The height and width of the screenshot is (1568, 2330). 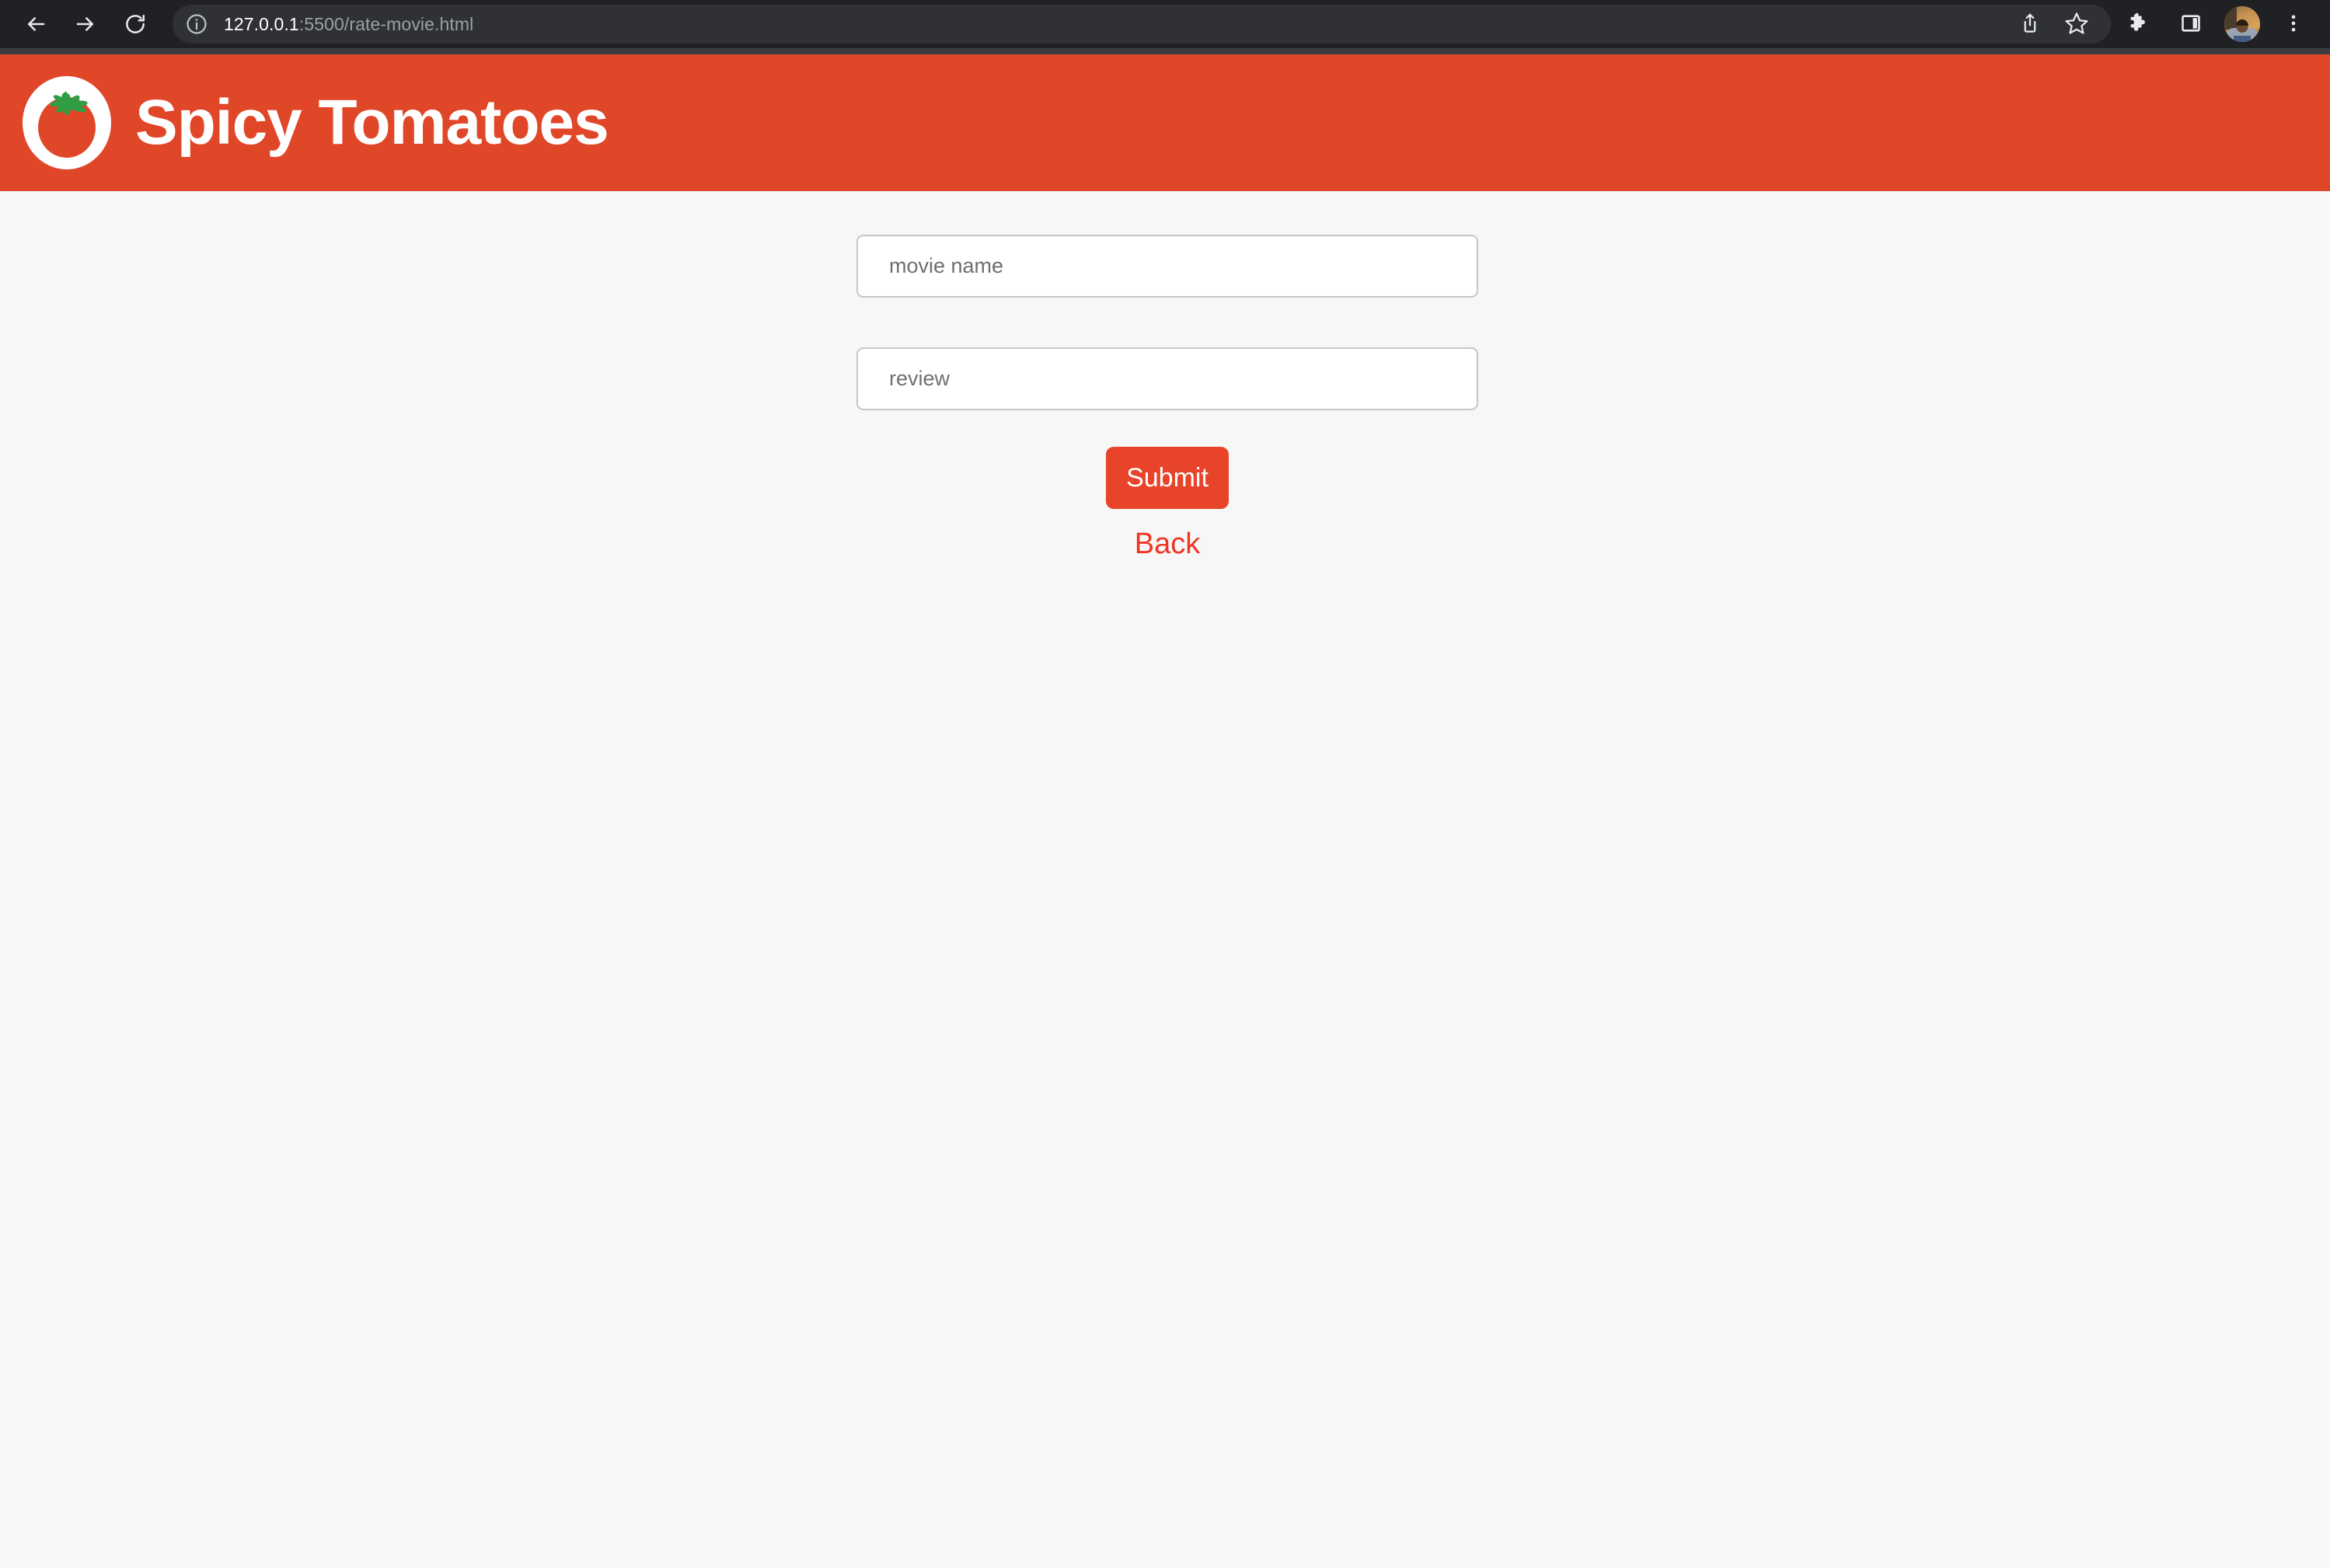 What do you see at coordinates (67, 122) in the screenshot?
I see `tomato-logo-icon` at bounding box center [67, 122].